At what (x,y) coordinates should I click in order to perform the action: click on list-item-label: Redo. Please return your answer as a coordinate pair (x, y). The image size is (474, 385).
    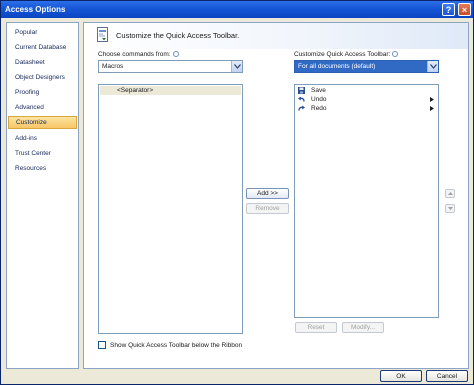
    Looking at the image, I should click on (319, 108).